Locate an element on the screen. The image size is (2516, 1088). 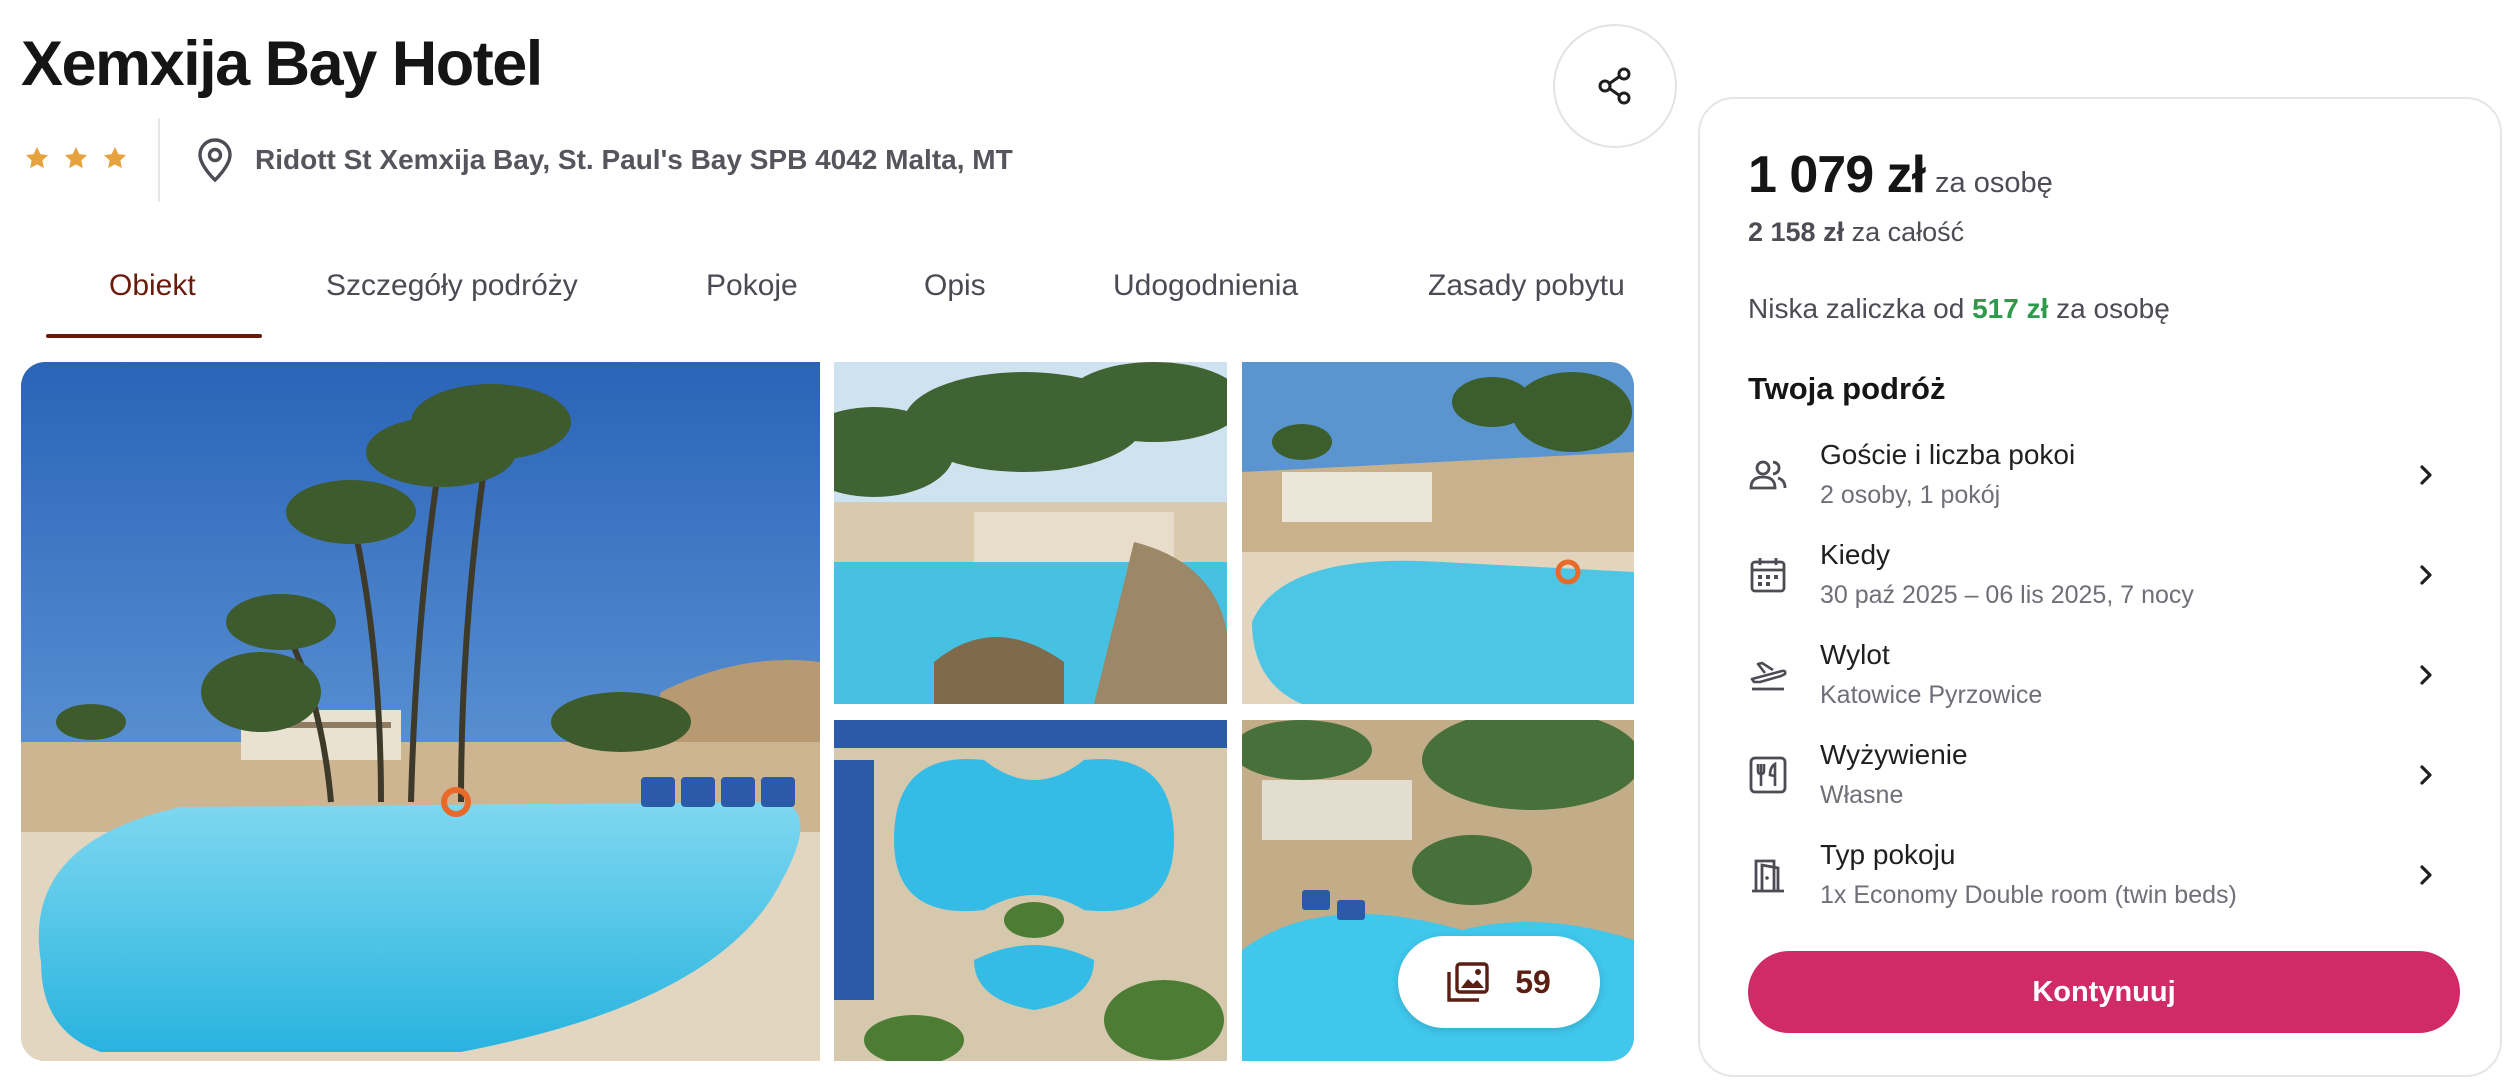
tab-udogodnienia: Udogodnienia is located at coordinates (1205, 286).